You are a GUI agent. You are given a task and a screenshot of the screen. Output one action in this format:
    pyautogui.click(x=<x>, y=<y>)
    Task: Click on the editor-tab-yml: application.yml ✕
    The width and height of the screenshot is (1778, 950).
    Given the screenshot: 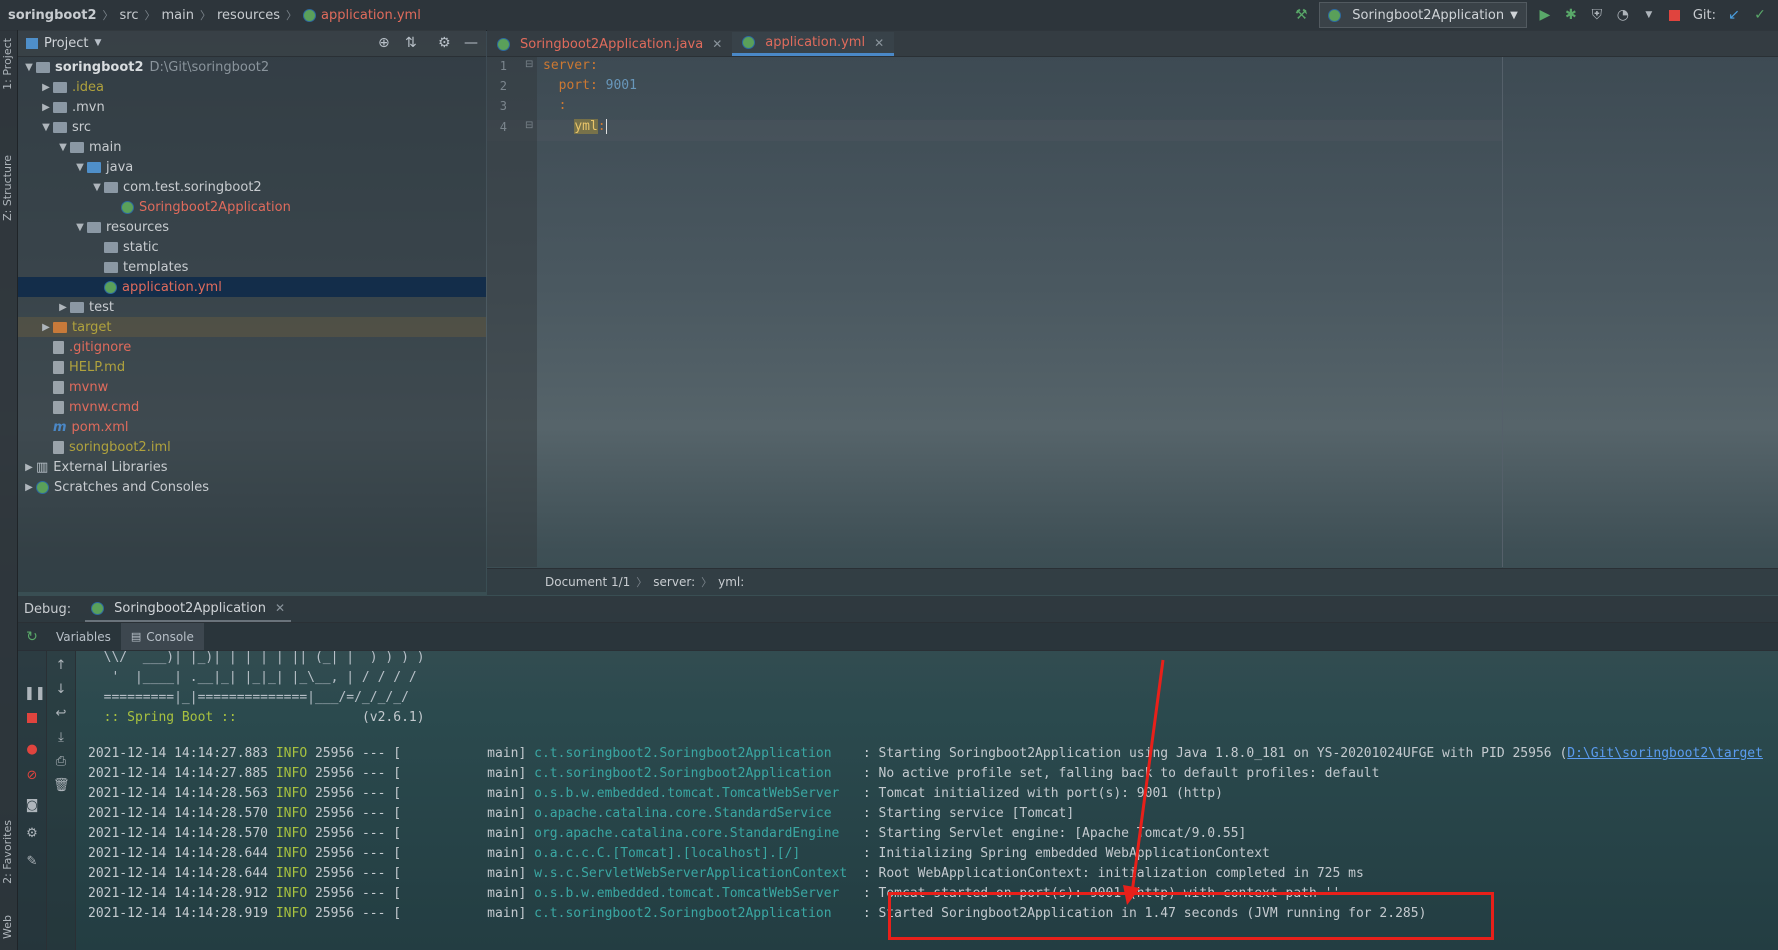 What is the action you would take?
    pyautogui.click(x=813, y=44)
    